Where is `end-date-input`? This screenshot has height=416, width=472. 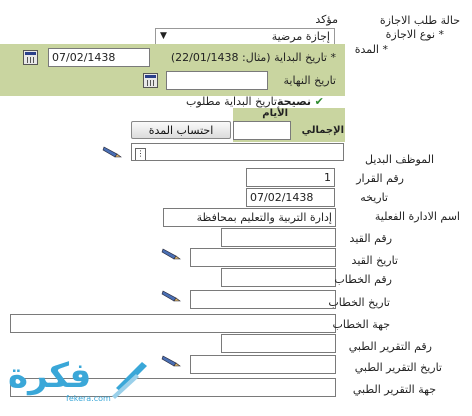
end-date-input is located at coordinates (217, 80).